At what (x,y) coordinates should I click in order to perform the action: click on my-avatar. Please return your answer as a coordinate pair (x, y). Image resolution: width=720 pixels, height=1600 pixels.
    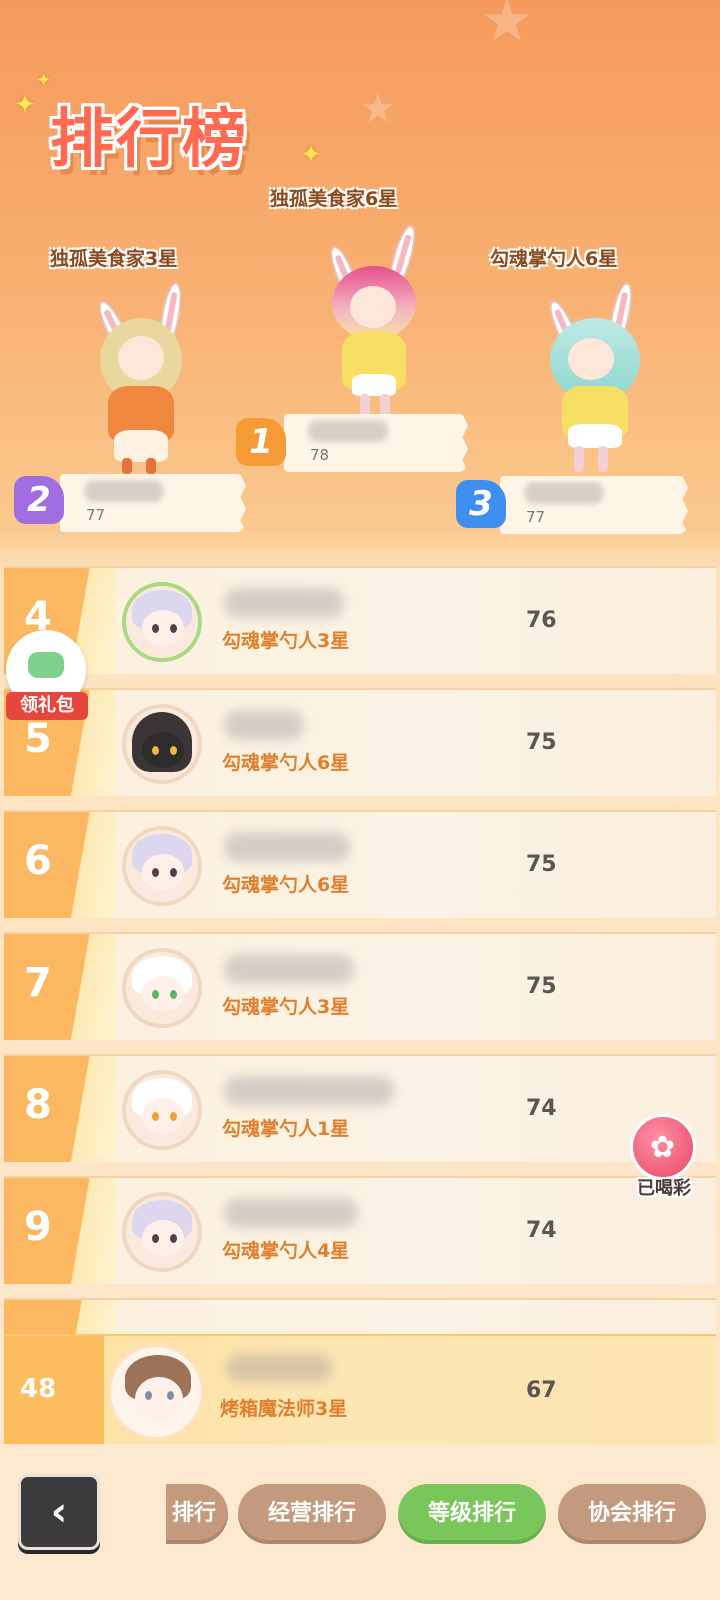
    Looking at the image, I should click on (156, 1392).